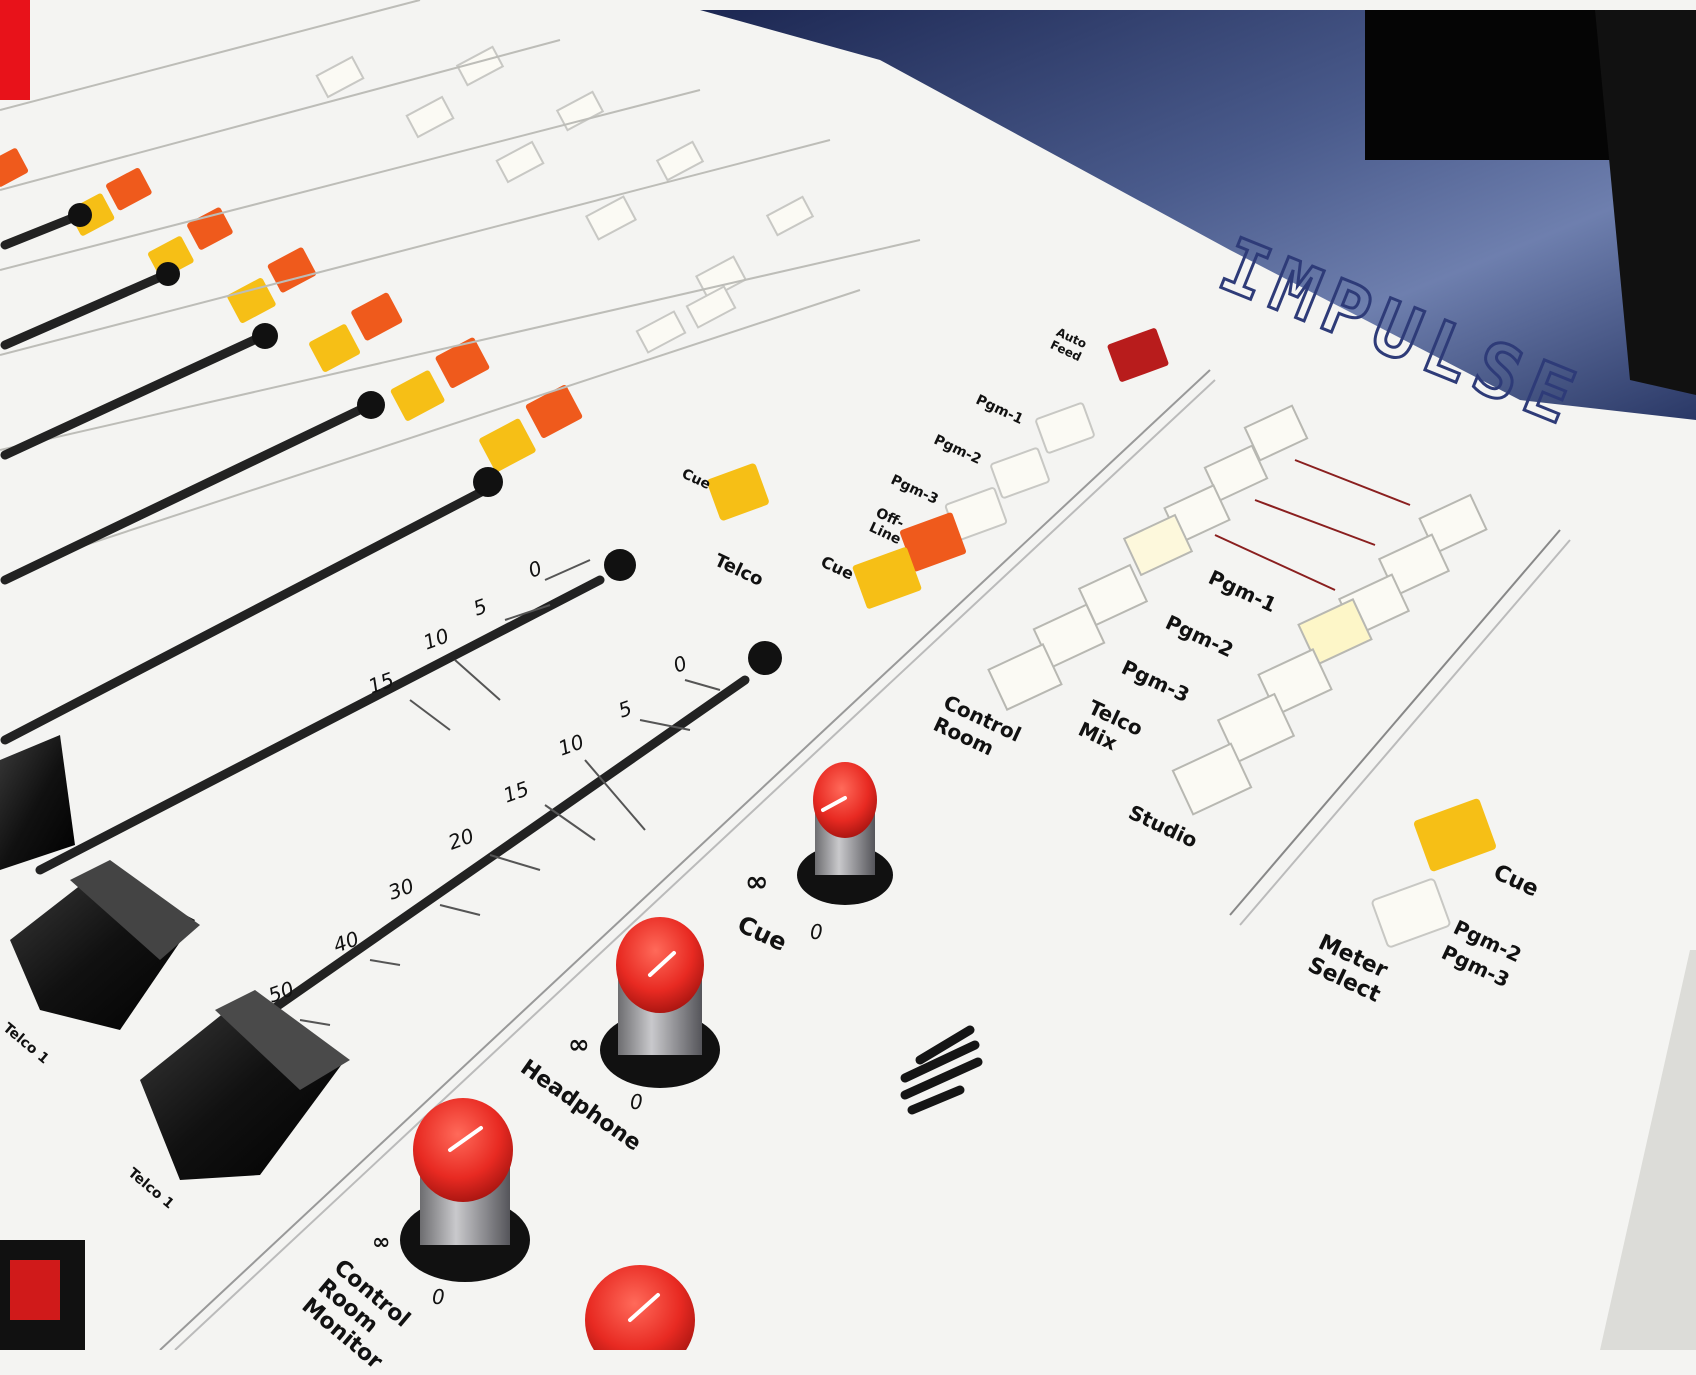 The image size is (1696, 1375). Describe the element at coordinates (438, 1297) in the screenshot. I see `control-room-knob-min: 0` at that location.